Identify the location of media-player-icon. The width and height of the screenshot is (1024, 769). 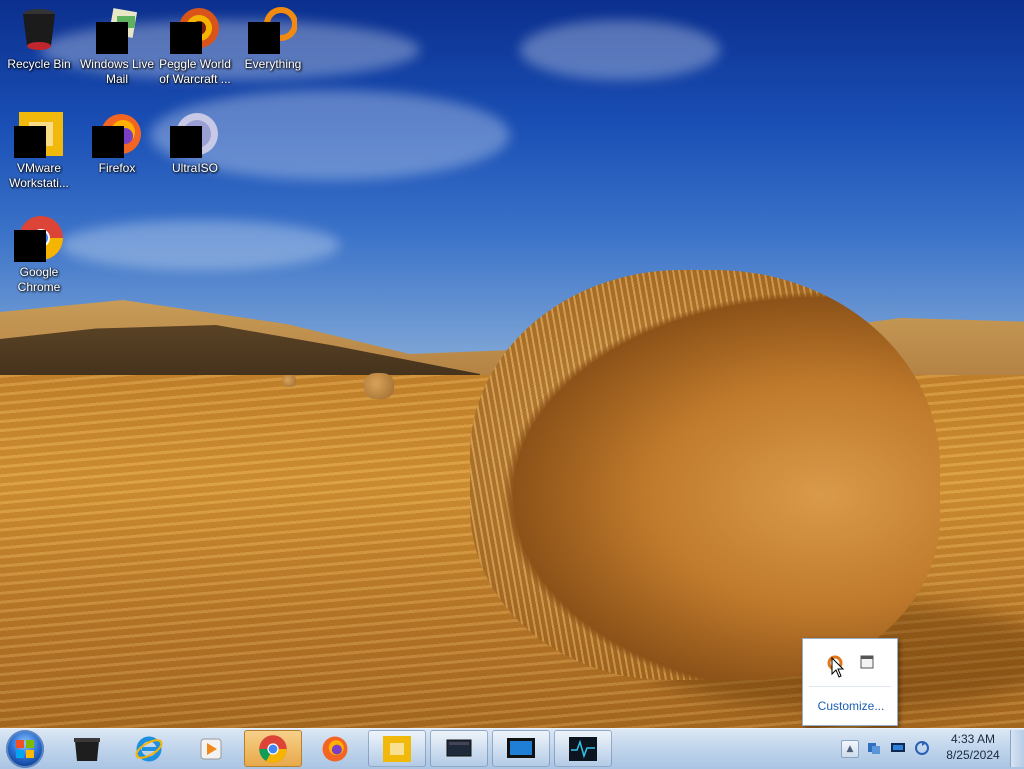
(211, 748).